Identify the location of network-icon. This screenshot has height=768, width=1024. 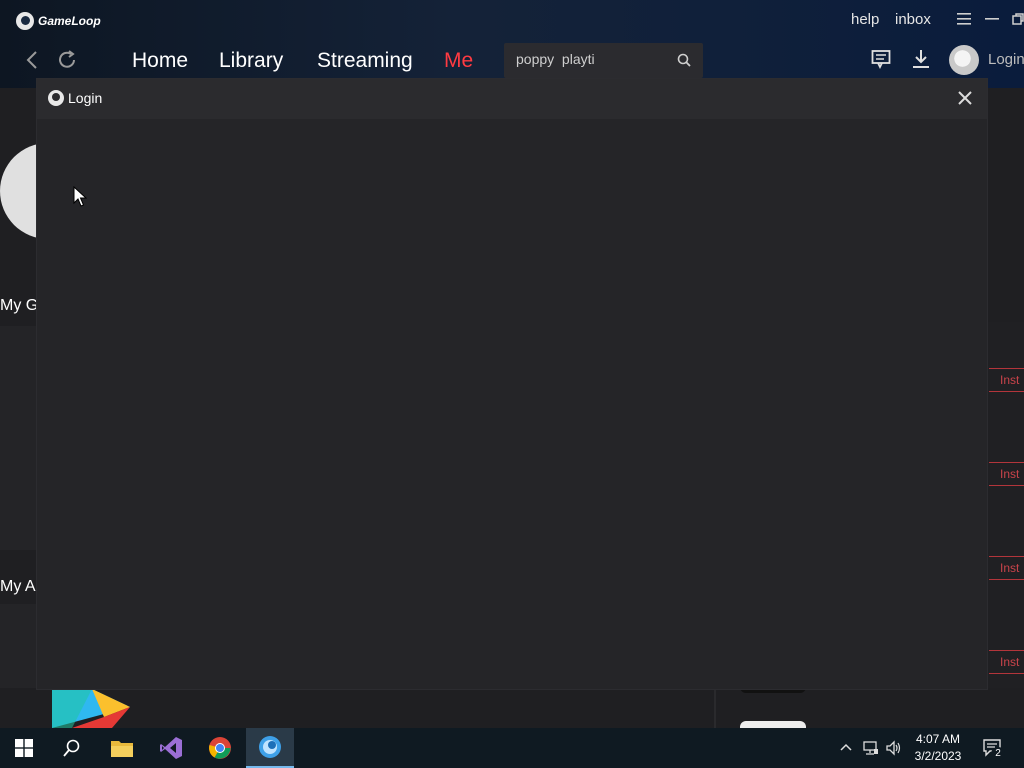
(871, 748).